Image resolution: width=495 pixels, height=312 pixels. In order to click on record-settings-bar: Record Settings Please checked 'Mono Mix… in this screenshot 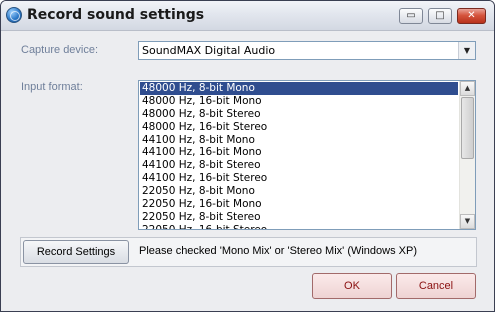, I will do `click(248, 252)`.